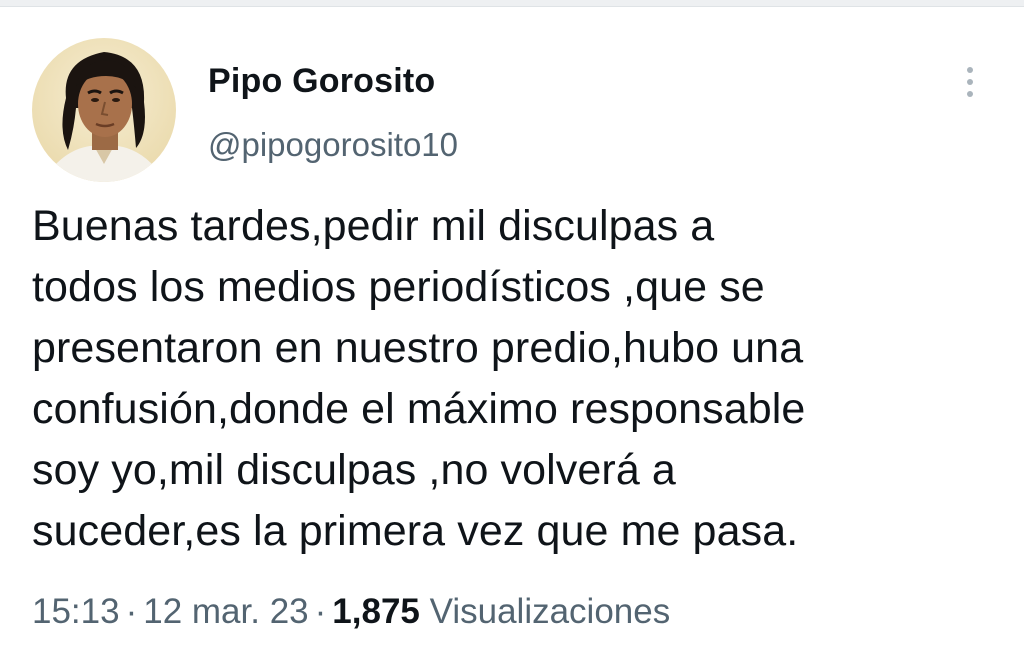 The width and height of the screenshot is (1024, 663). What do you see at coordinates (418, 348) in the screenshot?
I see `tweet-text-line: presentaron en nuestro predio,hubo una` at bounding box center [418, 348].